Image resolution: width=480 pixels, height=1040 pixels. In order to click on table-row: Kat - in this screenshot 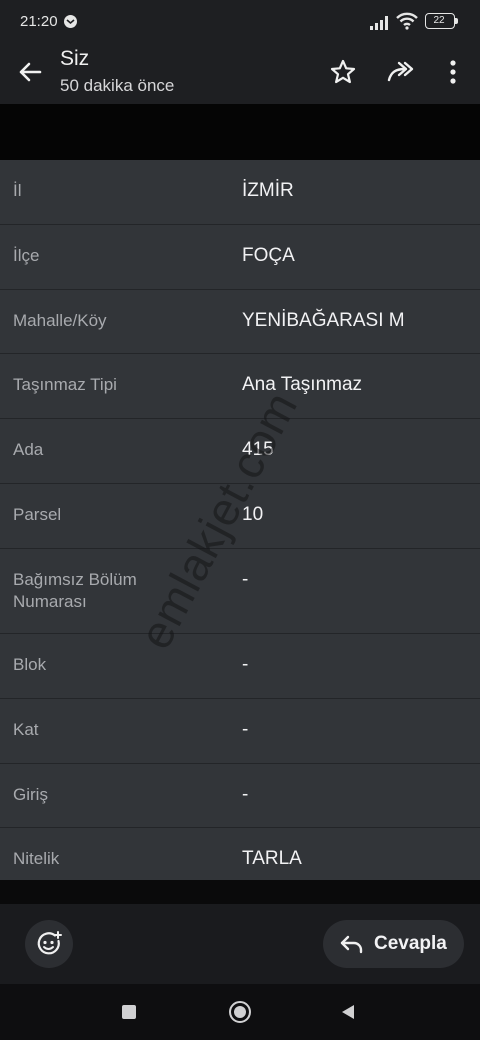, I will do `click(240, 731)`.